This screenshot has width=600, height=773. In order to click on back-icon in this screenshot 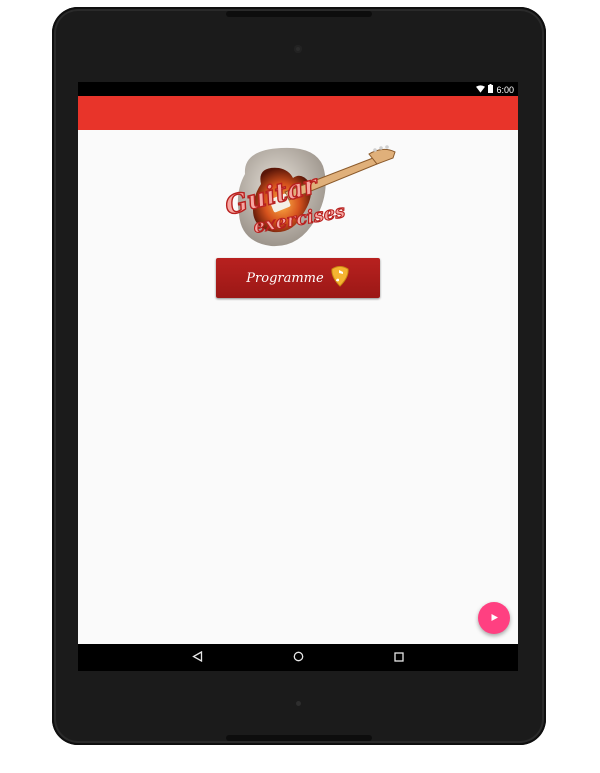, I will do `click(197, 658)`.